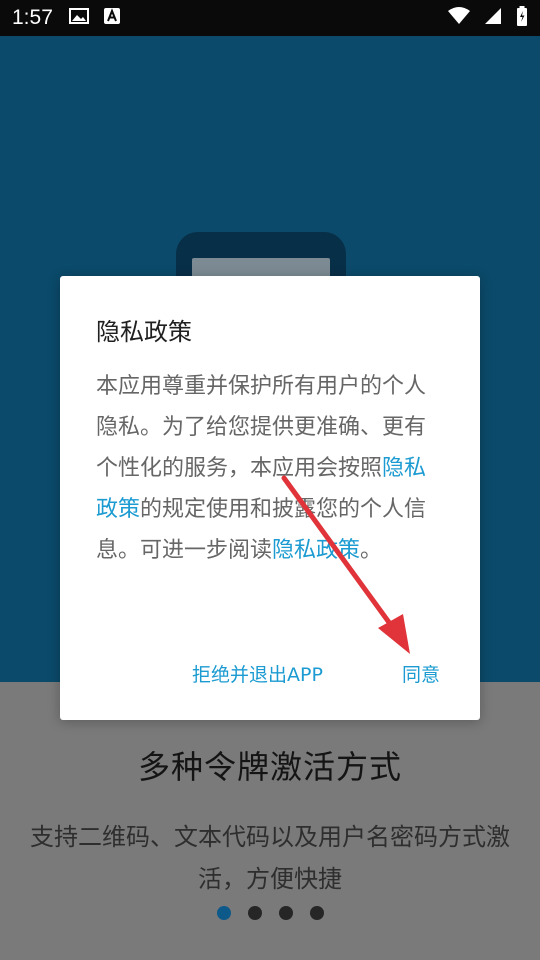 This screenshot has height=960, width=540. What do you see at coordinates (316, 550) in the screenshot?
I see `privacy-policy-link: 隐私政策` at bounding box center [316, 550].